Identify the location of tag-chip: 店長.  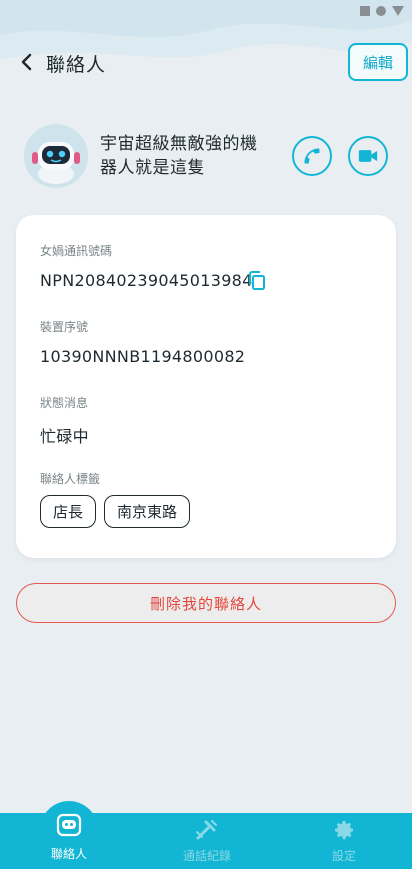
(68, 511).